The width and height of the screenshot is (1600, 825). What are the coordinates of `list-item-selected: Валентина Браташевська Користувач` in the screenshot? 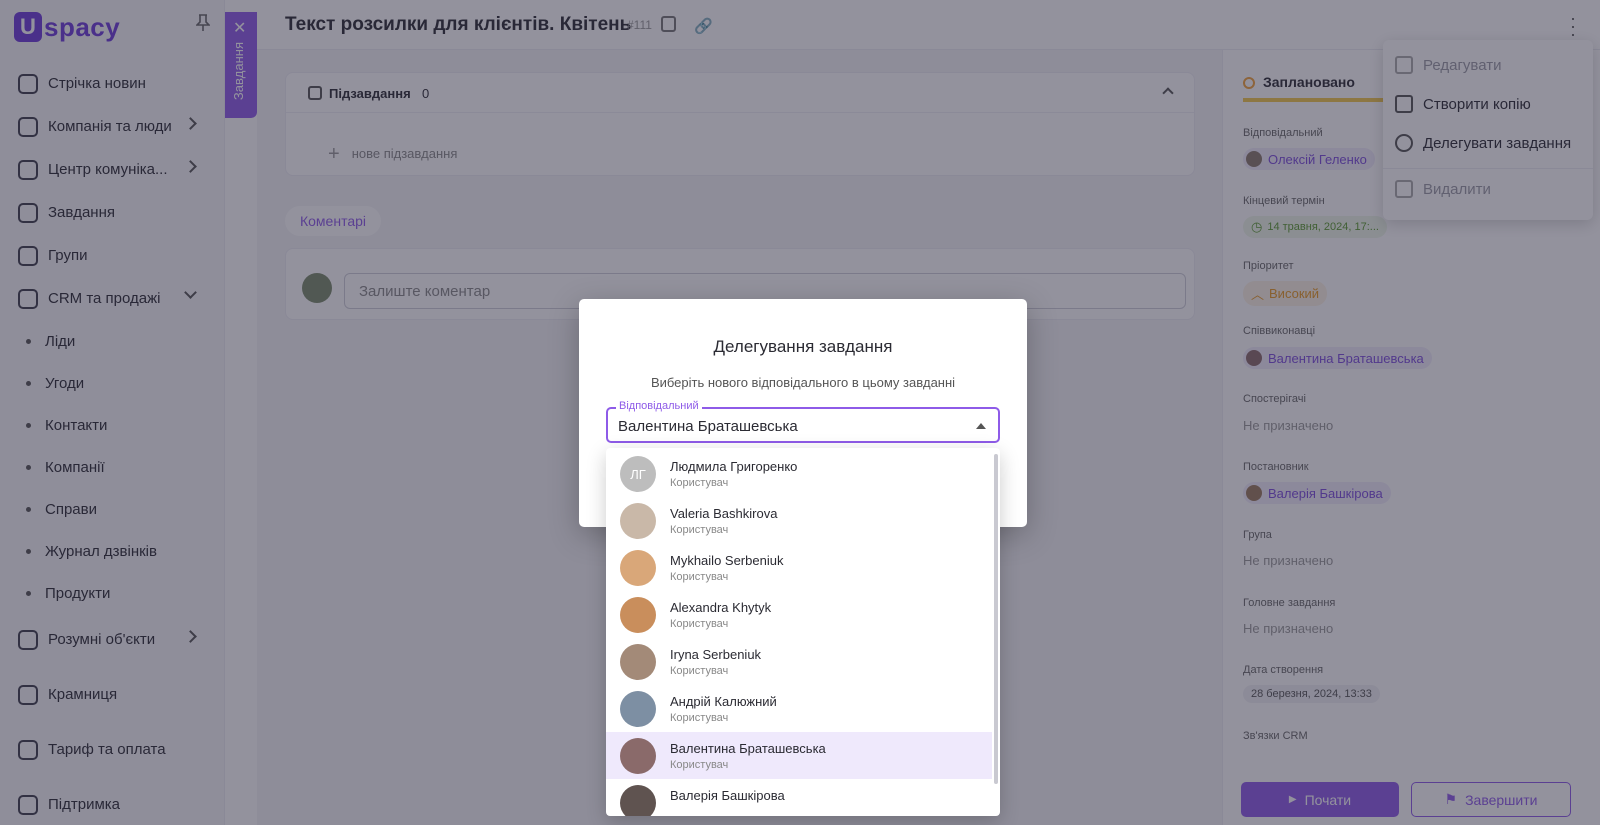 It's located at (799, 755).